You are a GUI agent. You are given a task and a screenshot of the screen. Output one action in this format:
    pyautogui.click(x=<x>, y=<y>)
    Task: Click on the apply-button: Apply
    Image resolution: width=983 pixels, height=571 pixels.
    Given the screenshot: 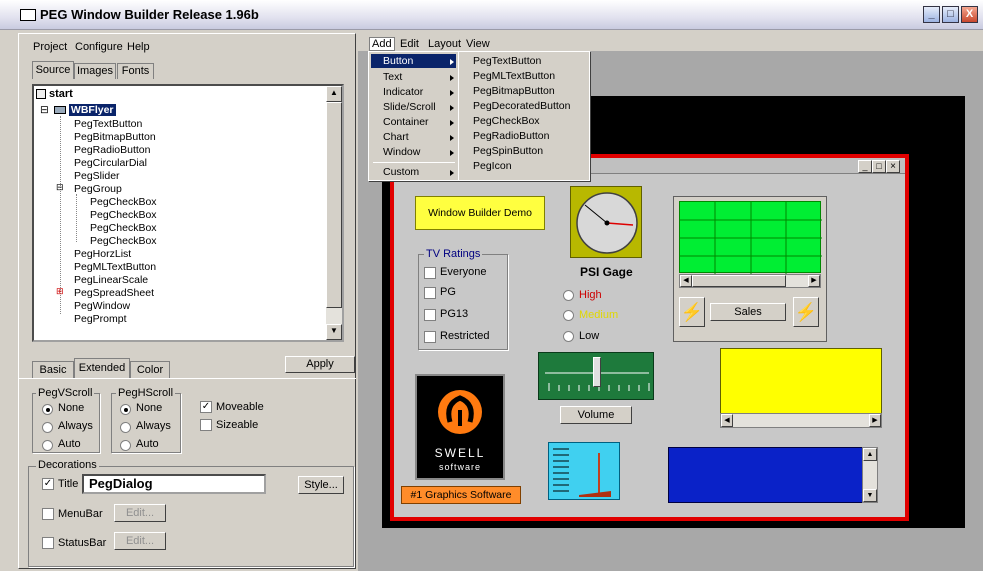 What is the action you would take?
    pyautogui.click(x=320, y=364)
    